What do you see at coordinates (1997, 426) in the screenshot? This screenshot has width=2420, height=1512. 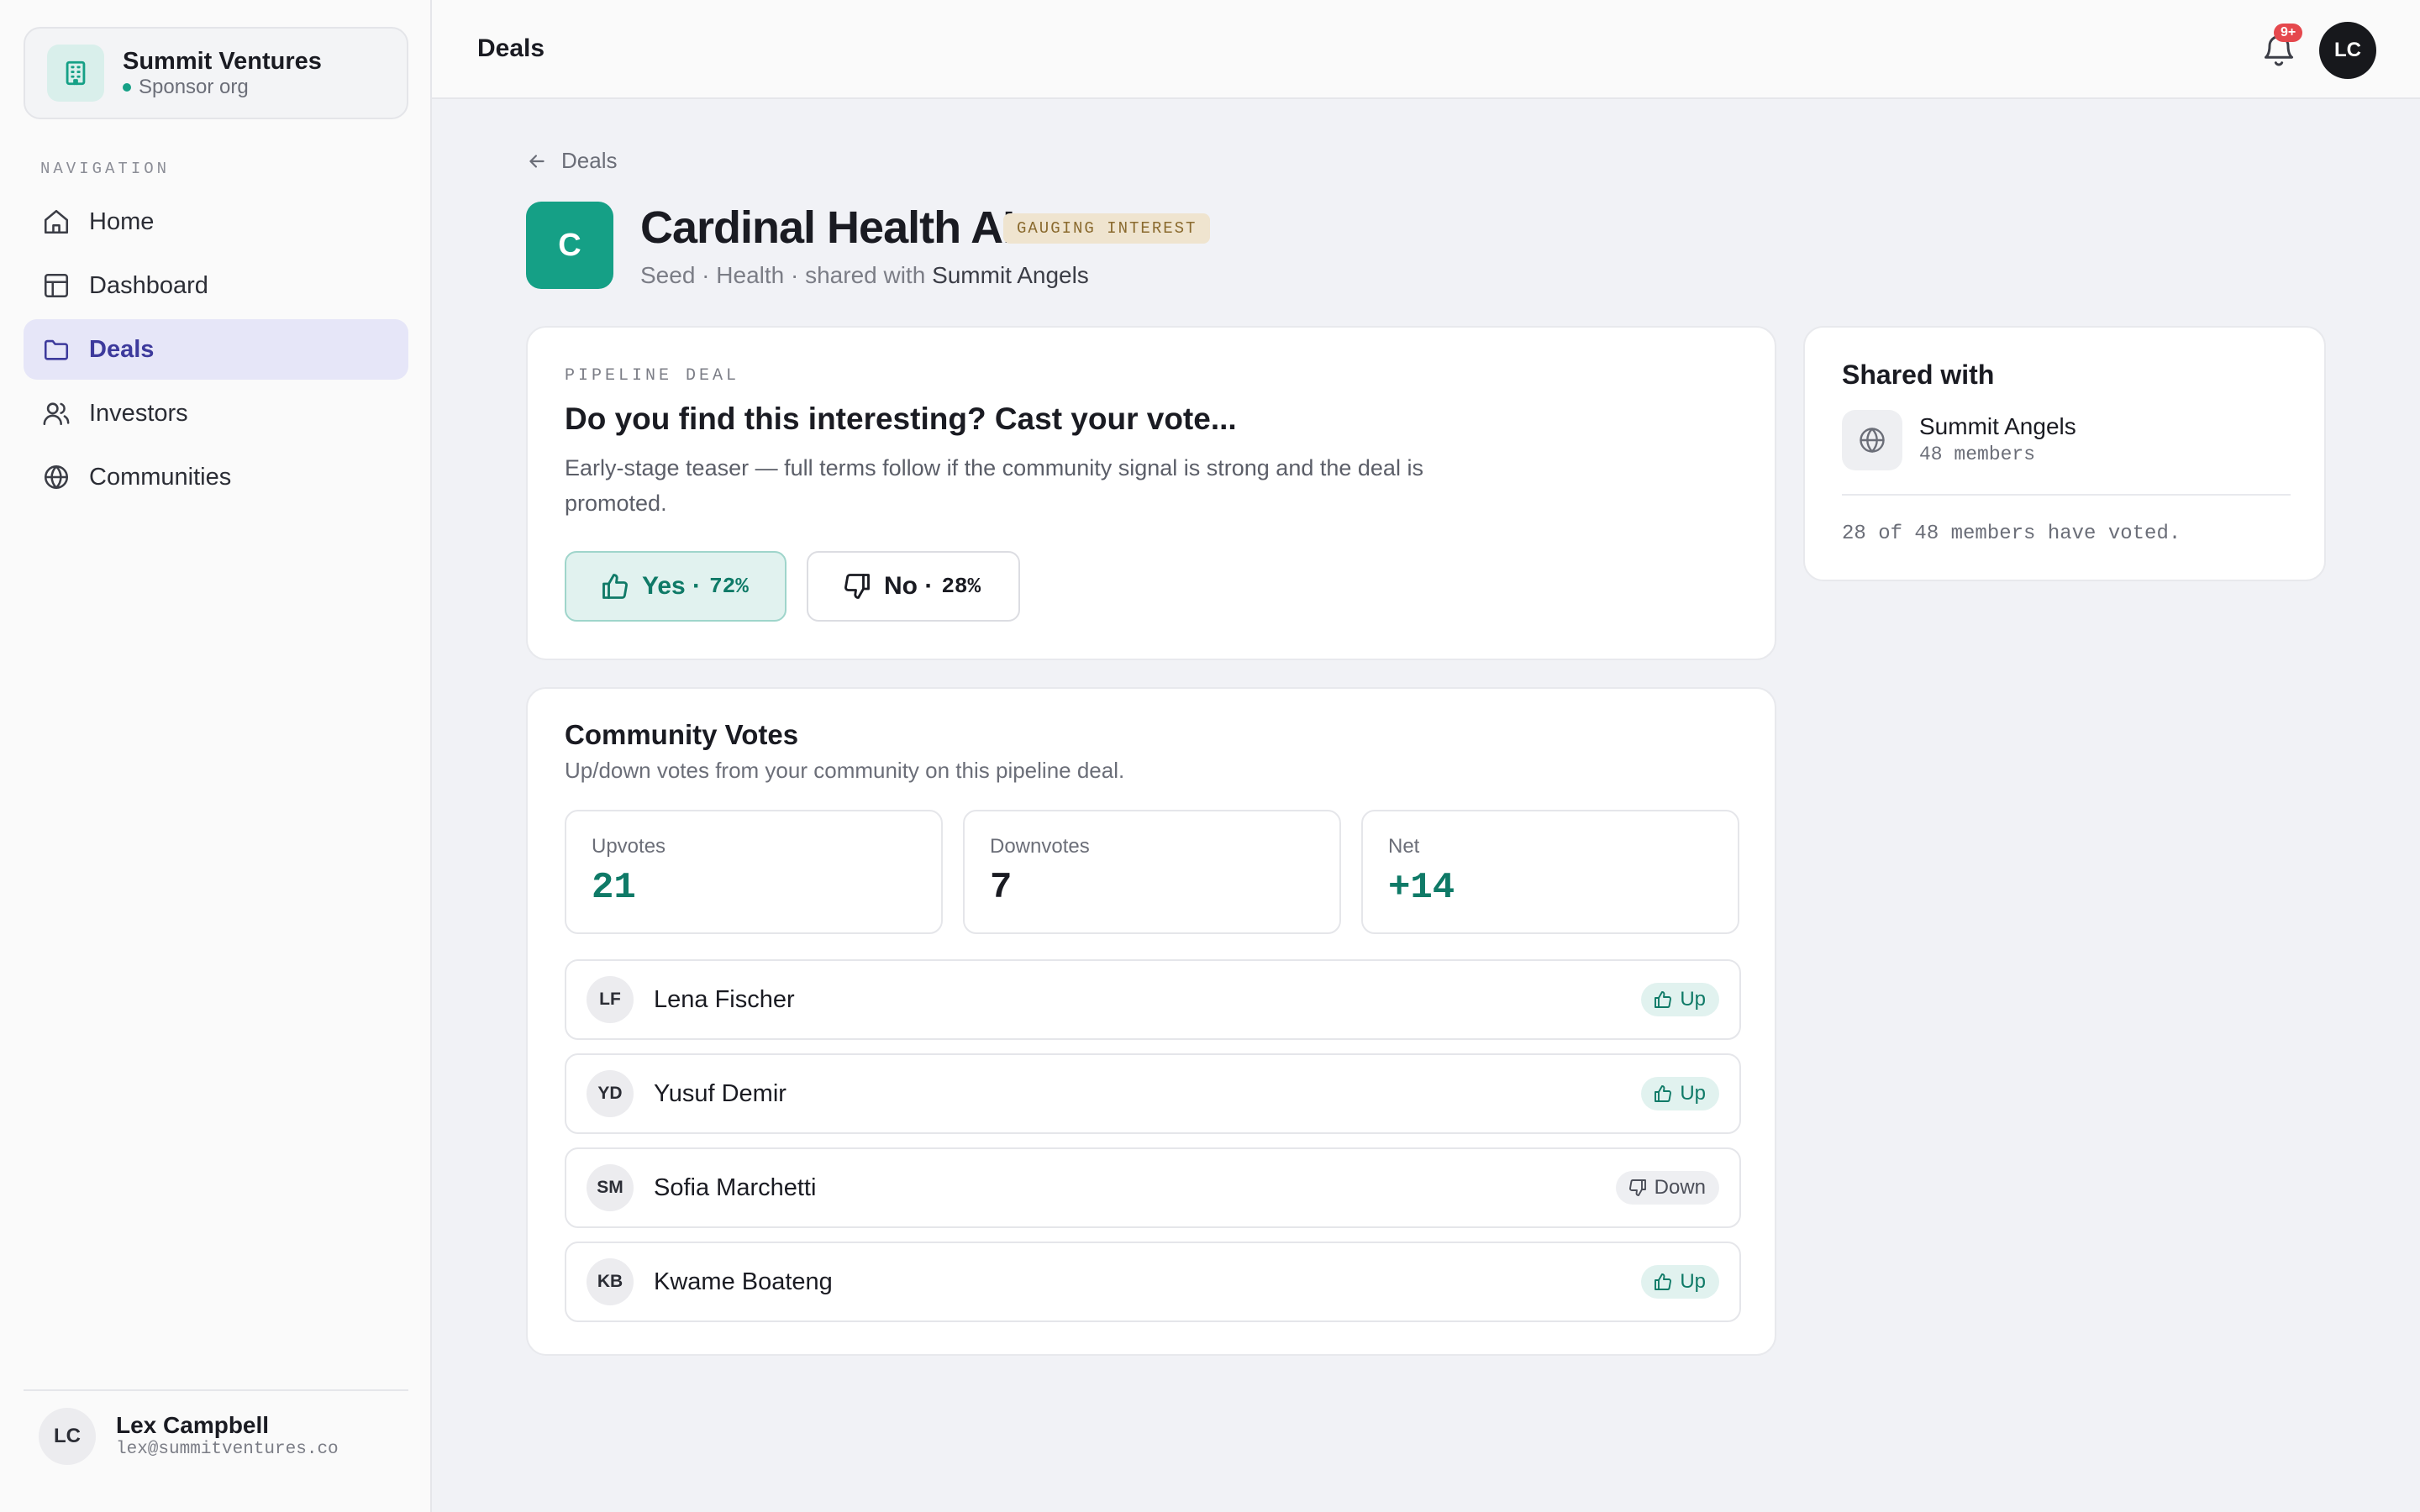 I see `community-name: Summit Angels` at bounding box center [1997, 426].